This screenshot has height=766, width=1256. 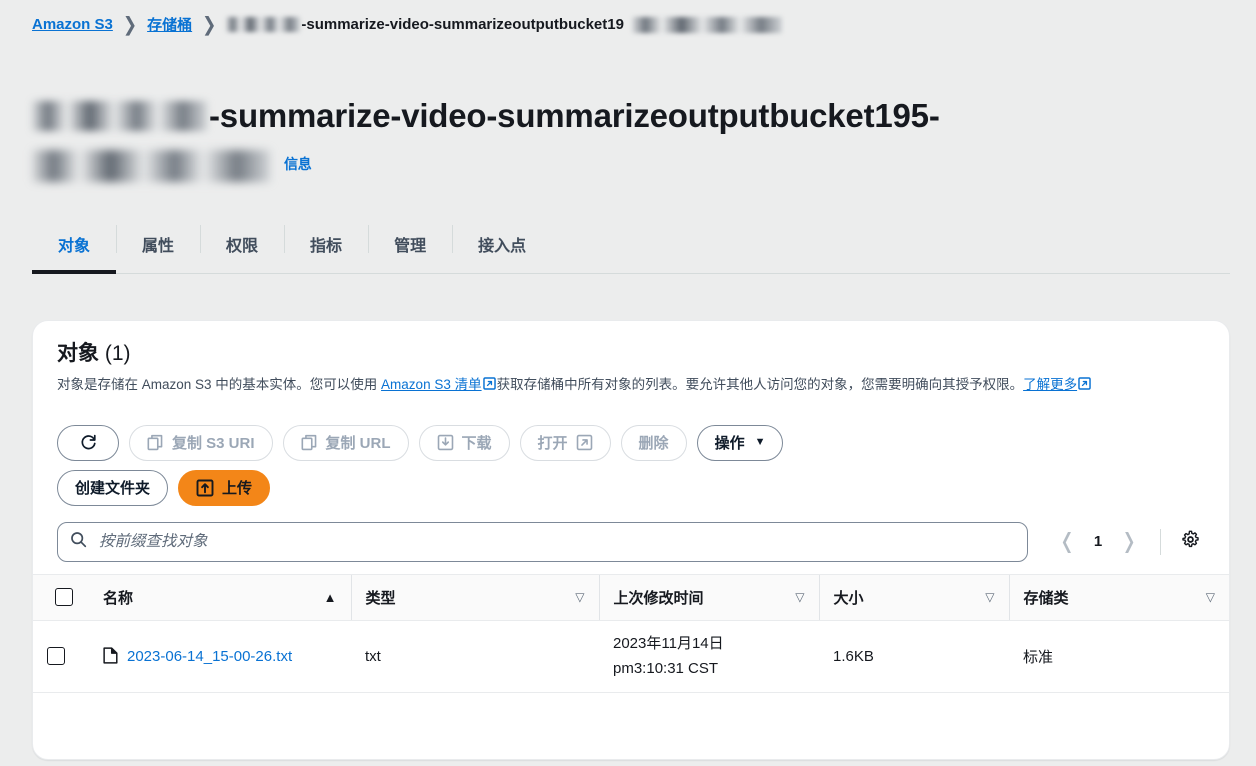 What do you see at coordinates (56, 656) in the screenshot?
I see `row-checkbox` at bounding box center [56, 656].